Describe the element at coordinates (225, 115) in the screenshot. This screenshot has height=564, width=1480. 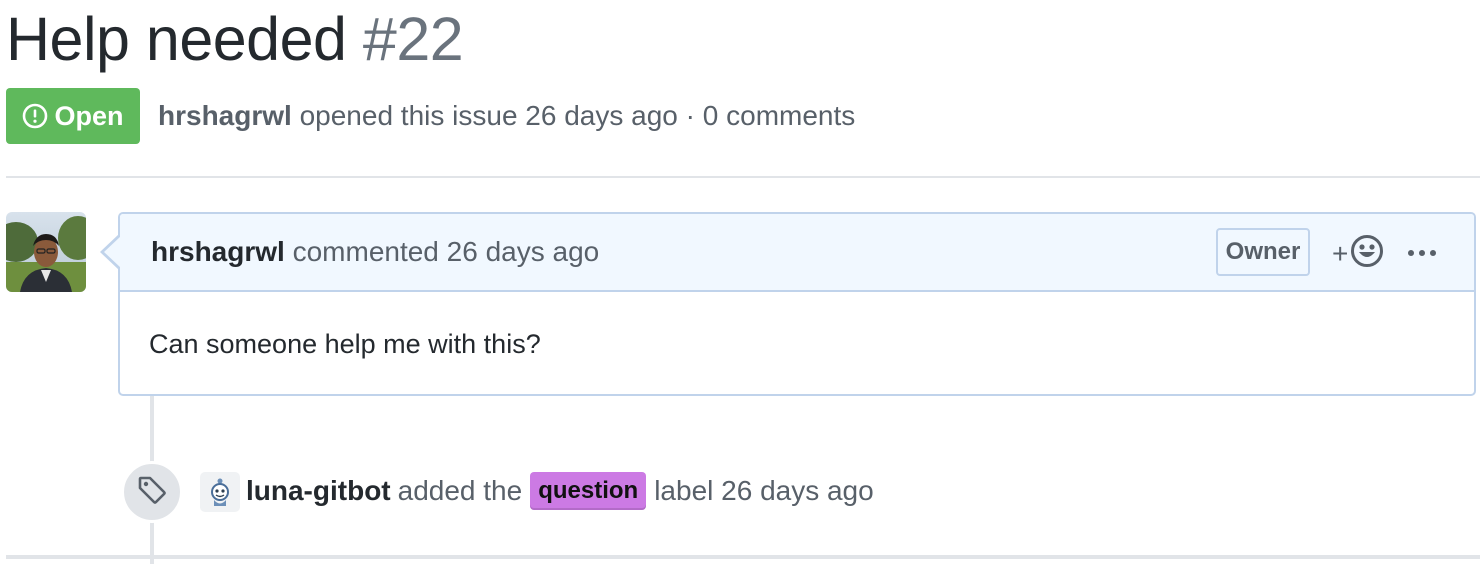
I see `issue-author-link: hrshagrwl` at that location.